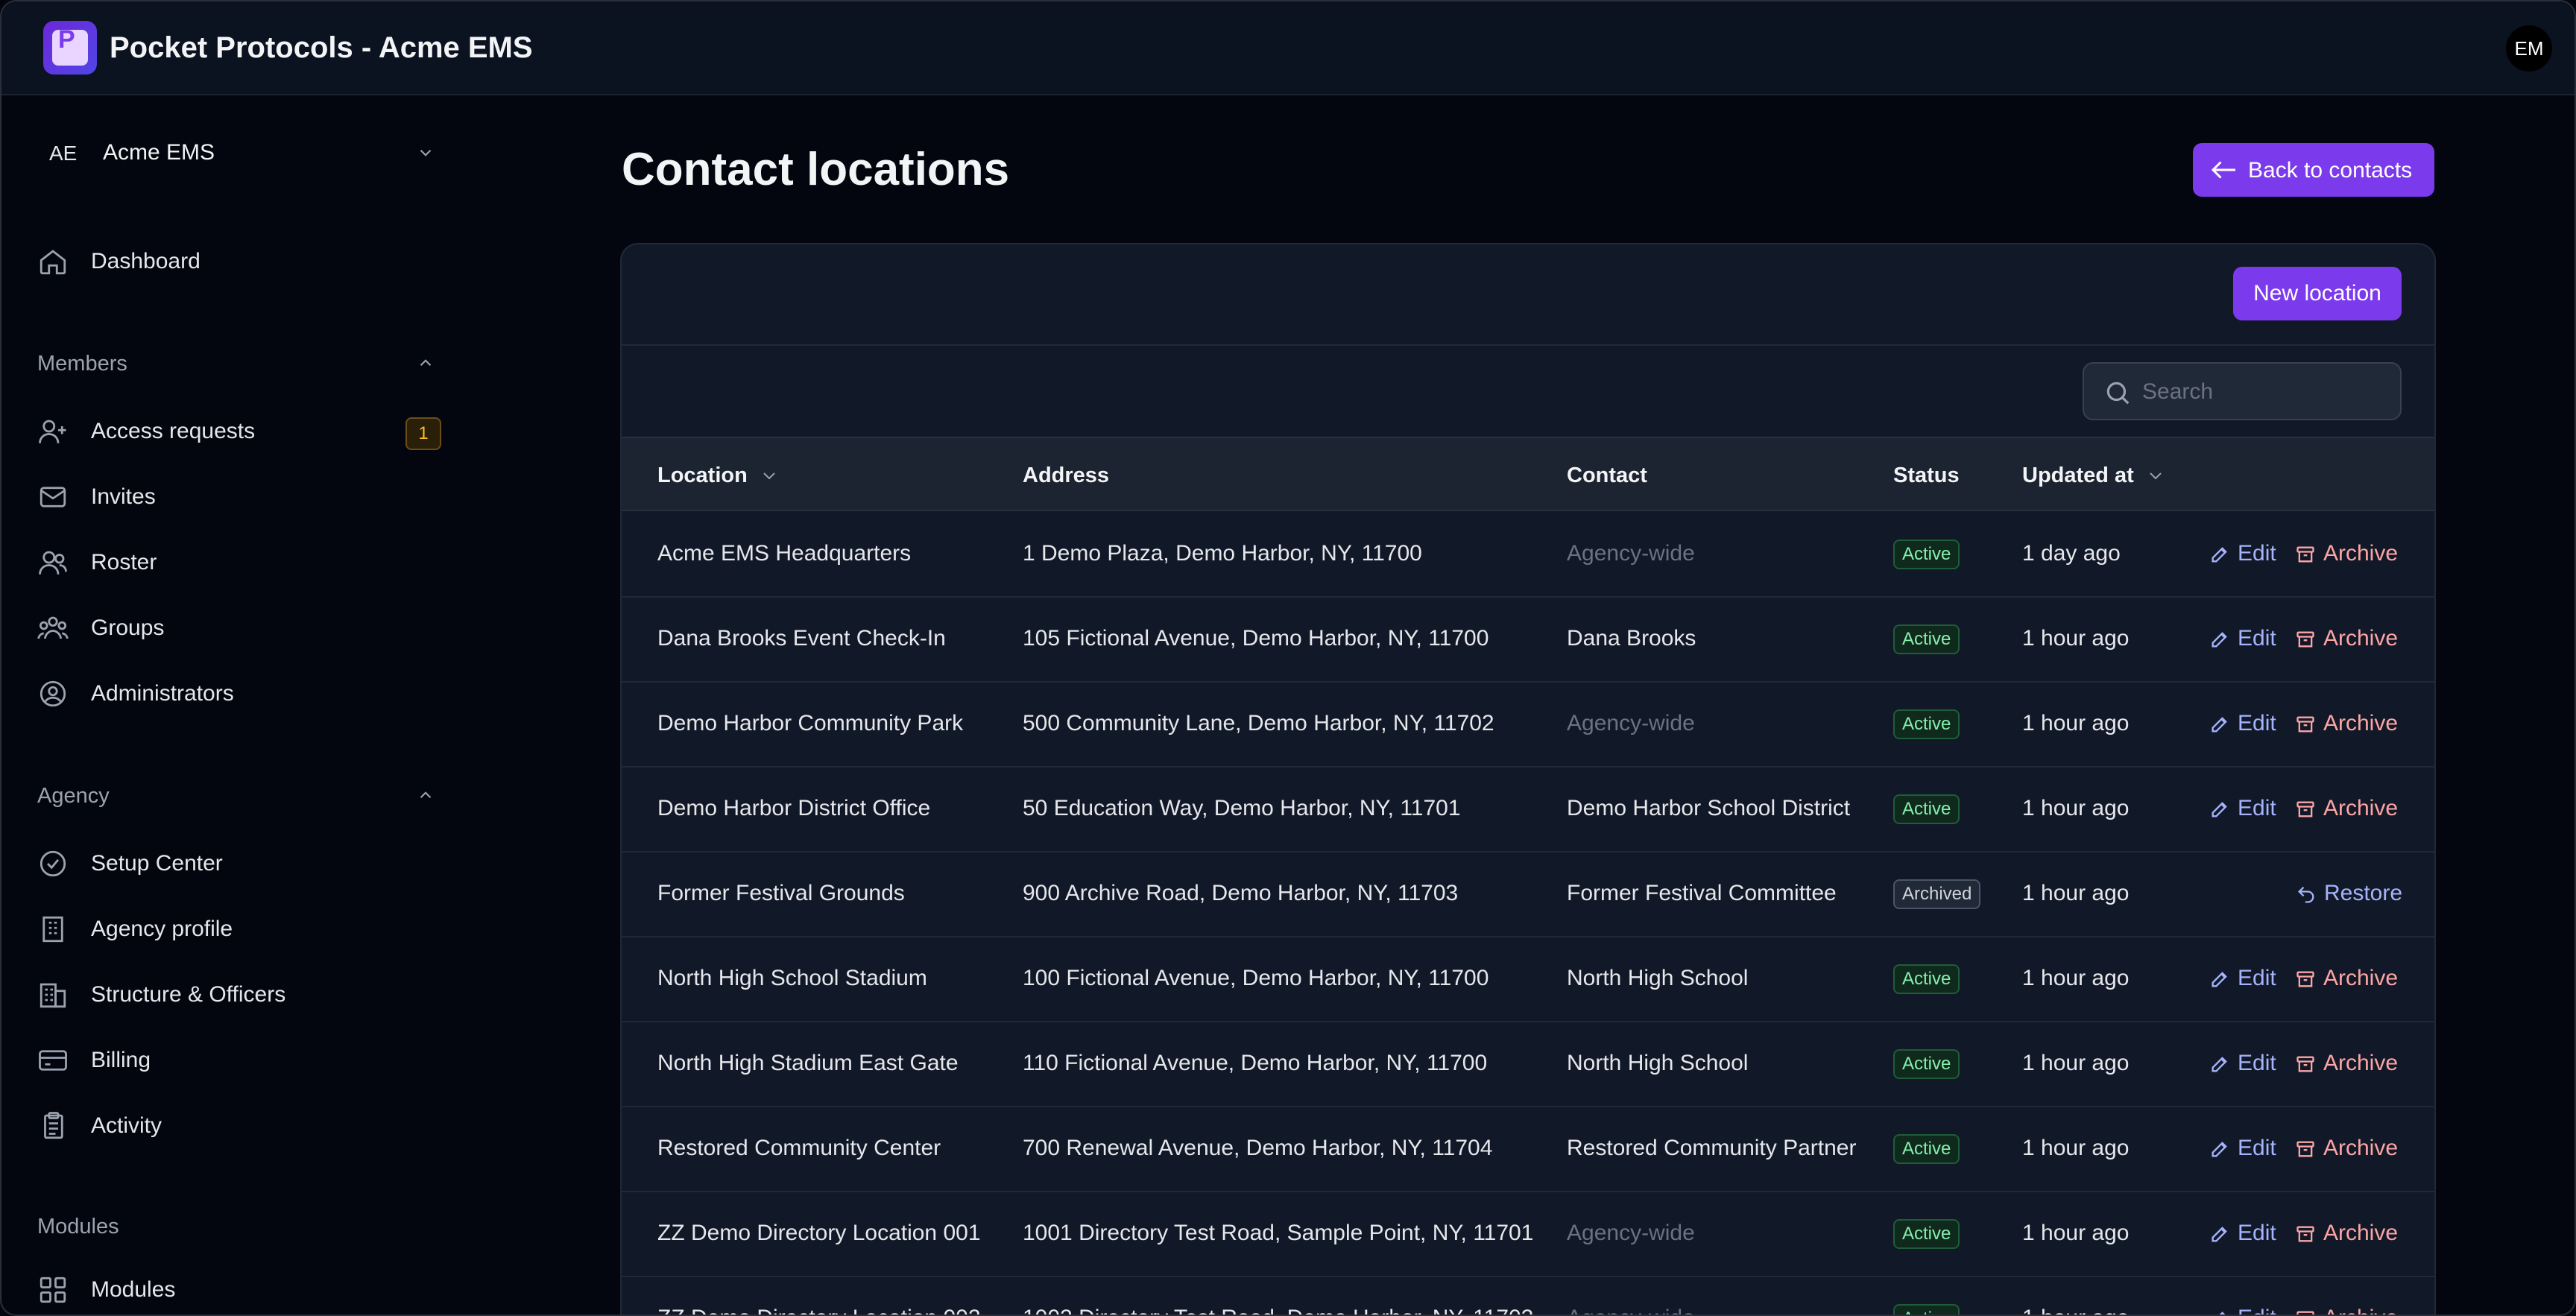 This screenshot has width=2576, height=1316. What do you see at coordinates (801, 639) in the screenshot?
I see `cell-location: Dana Brooks Event Check-In` at bounding box center [801, 639].